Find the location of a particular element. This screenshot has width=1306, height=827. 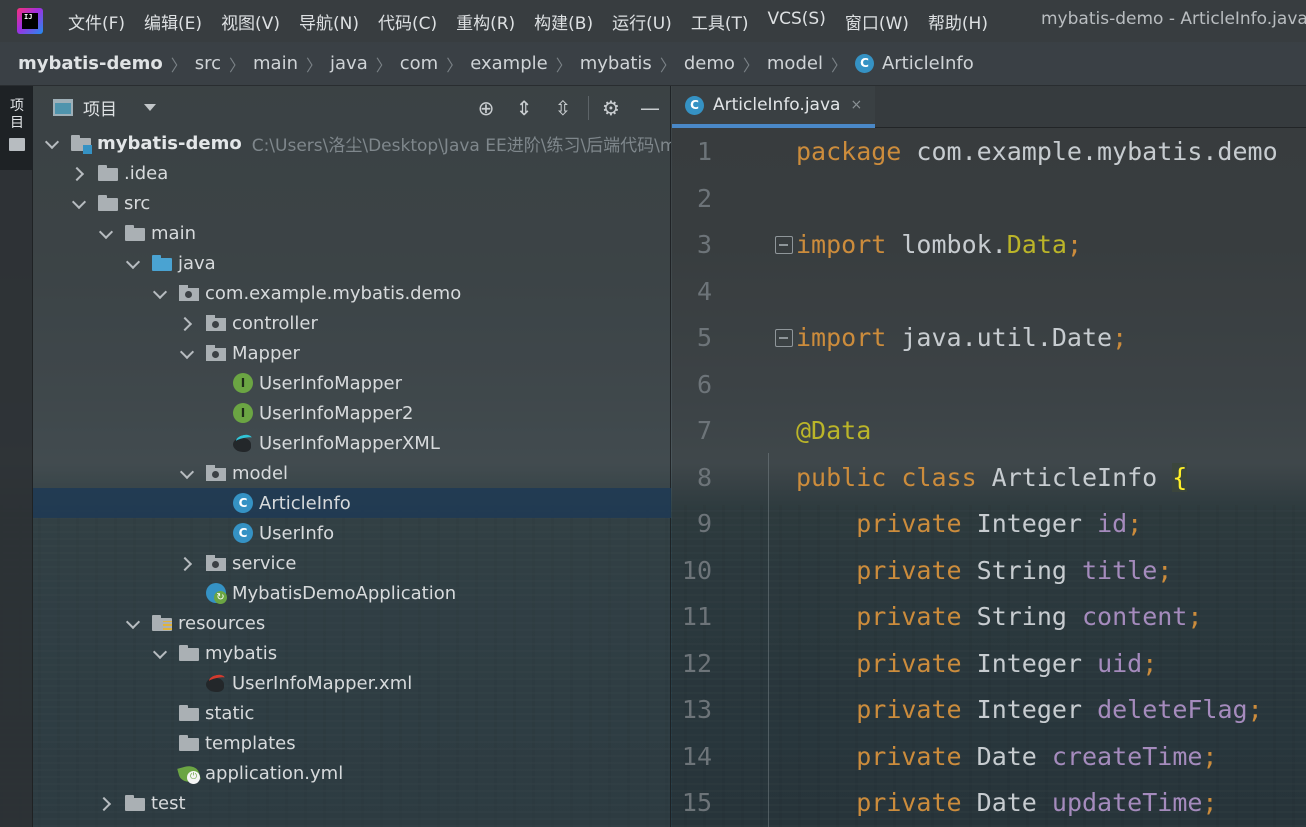

tree-item: I UserInfoMapper is located at coordinates (352, 383).